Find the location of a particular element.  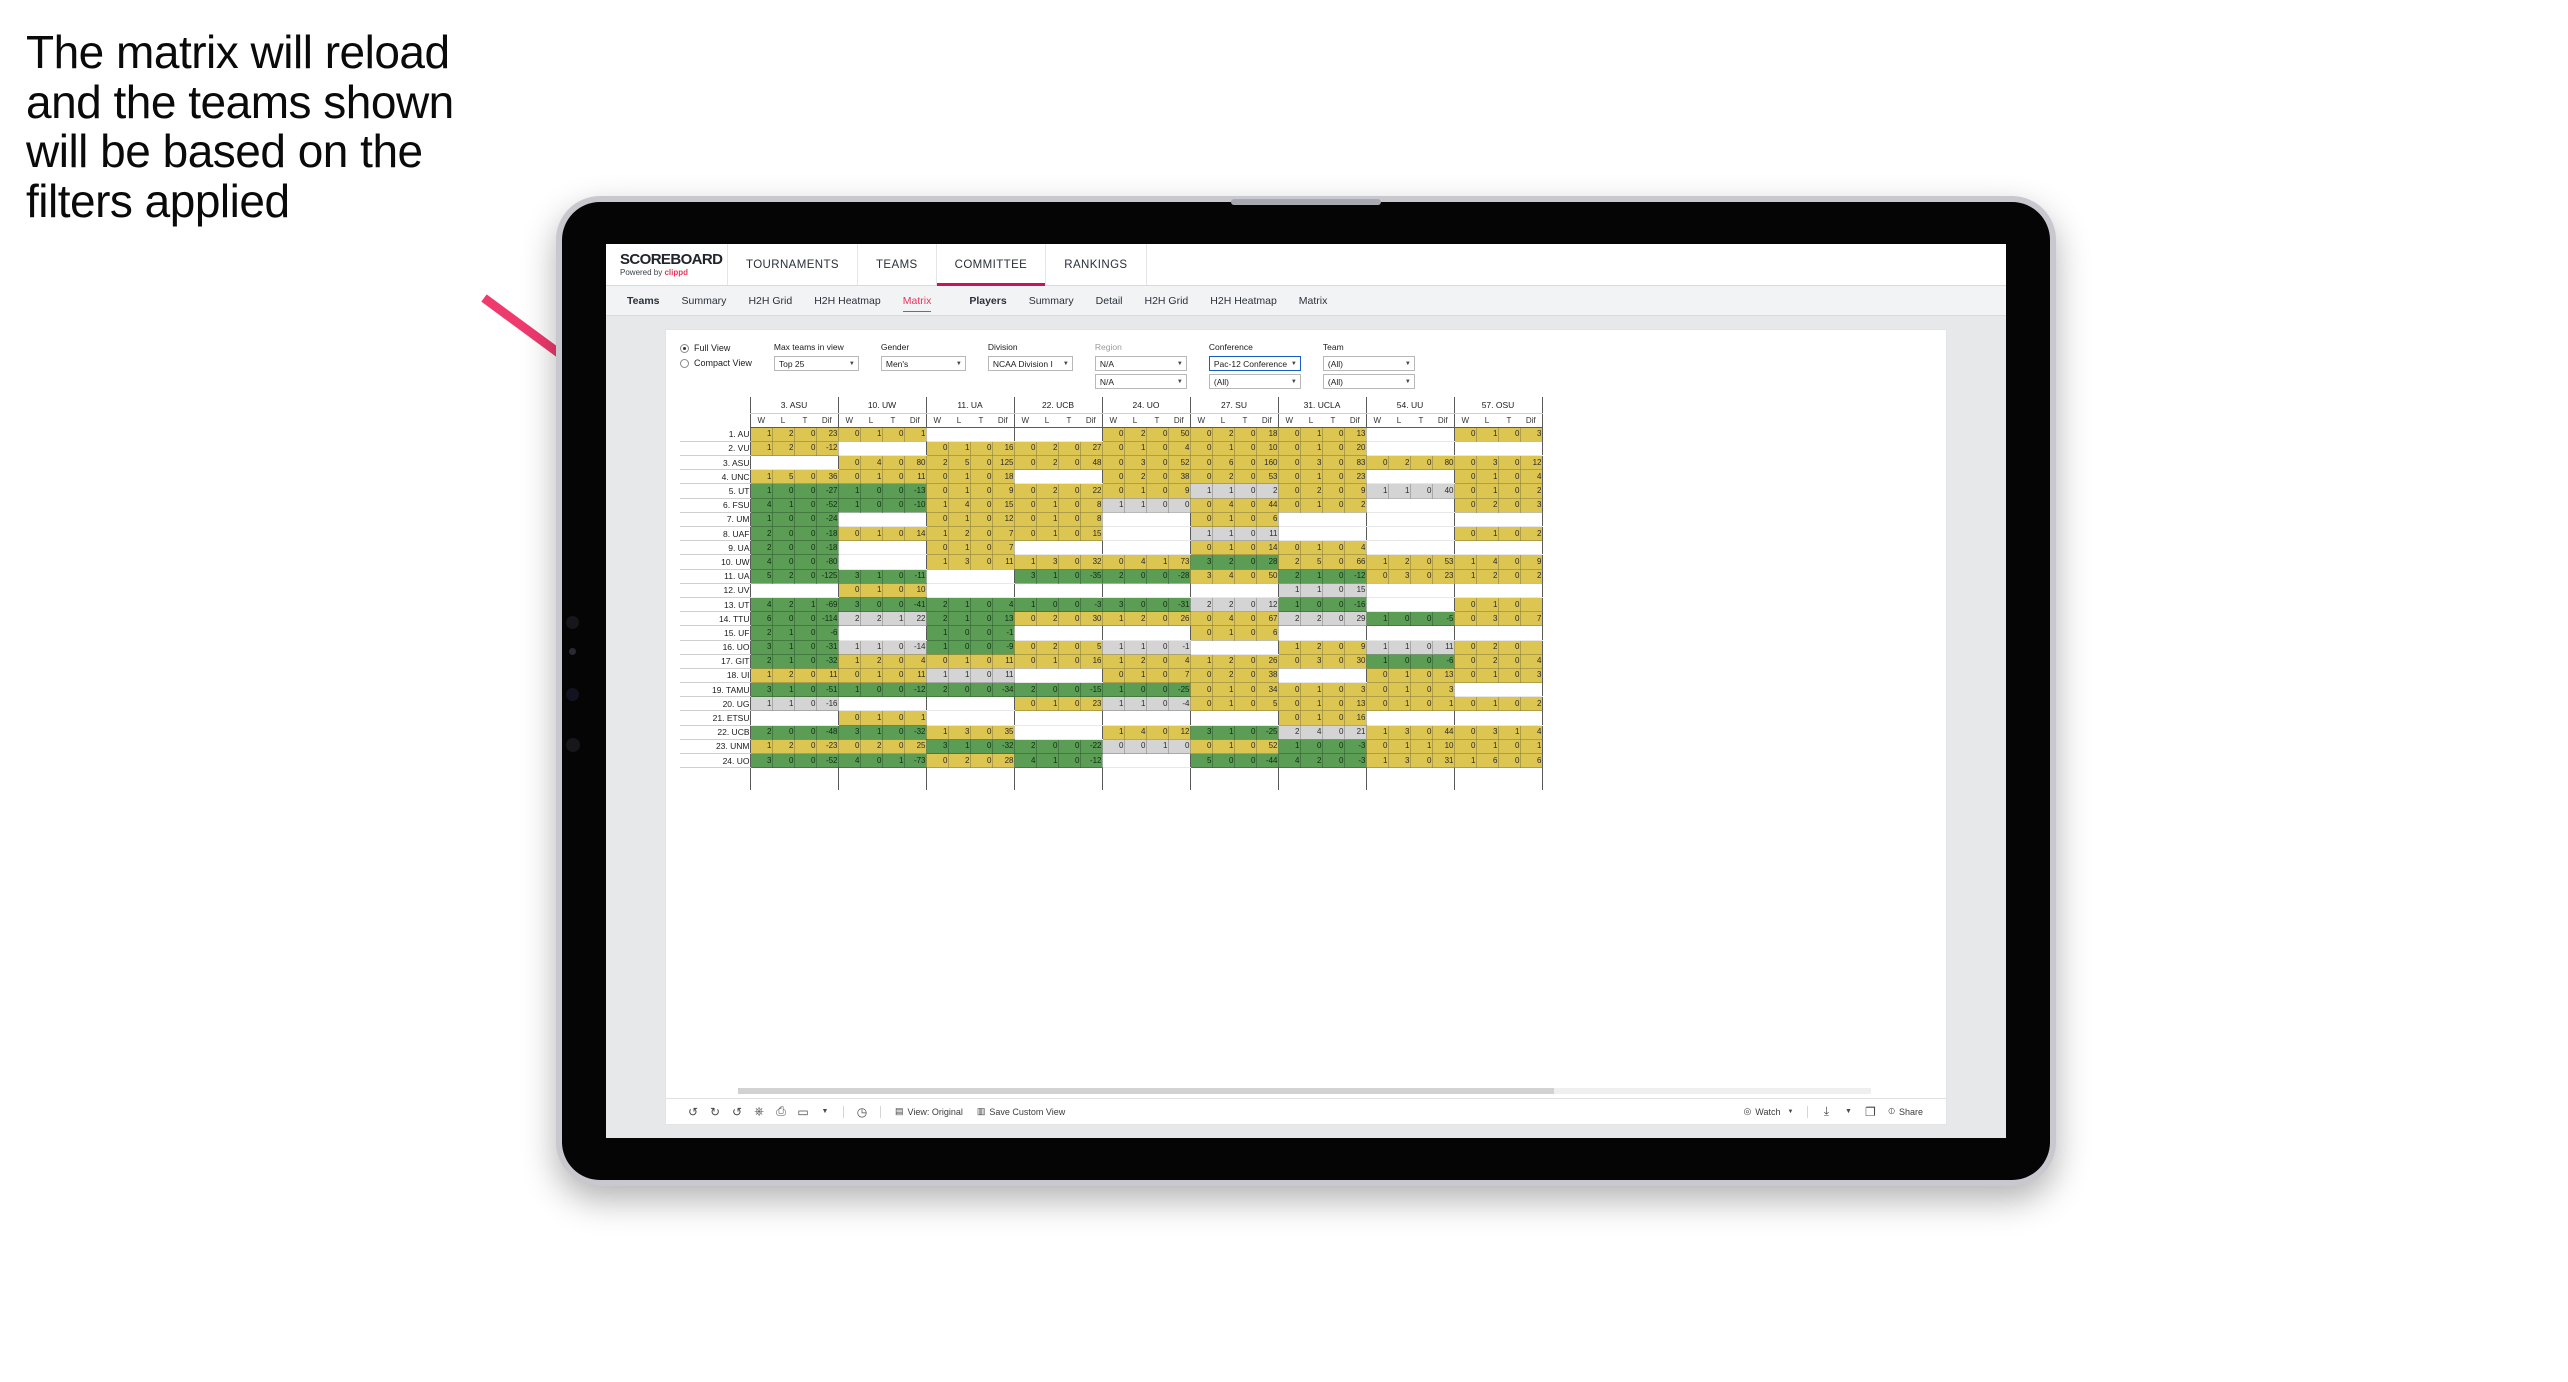

chevron-down-icon: ▼ is located at coordinates (825, 1112).